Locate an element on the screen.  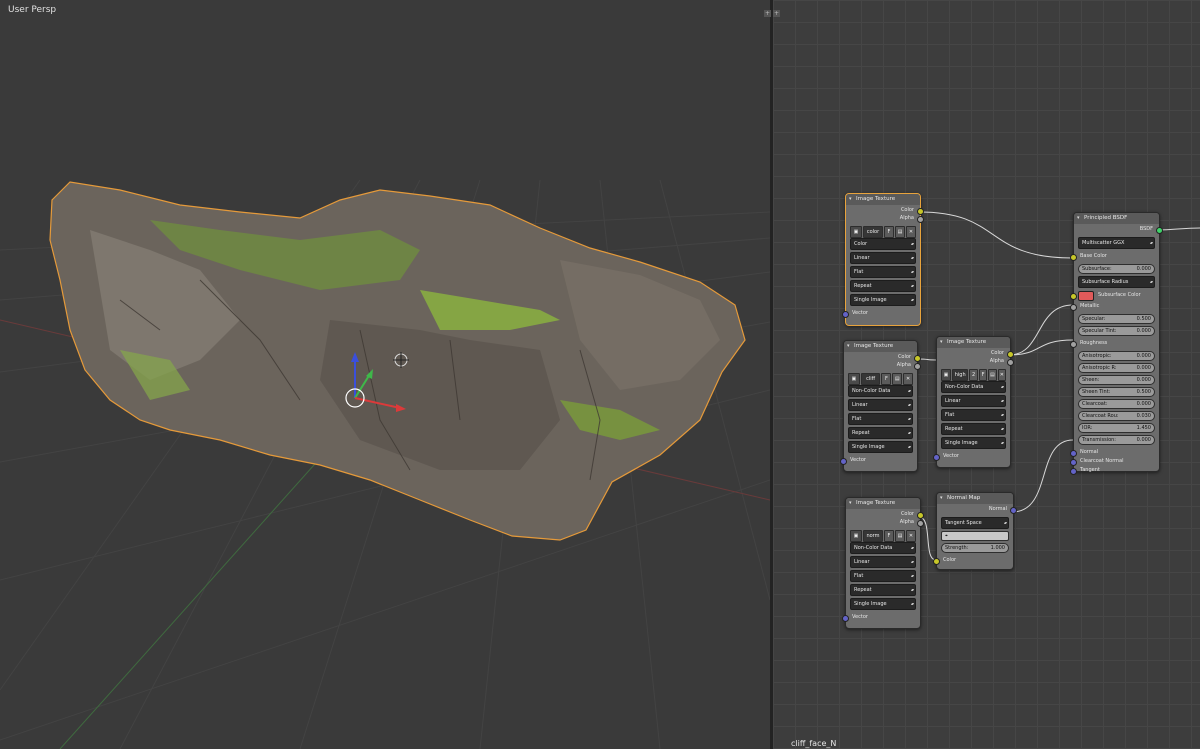
image-selector: ▣ norm F ▤ ✕ is located at coordinates (883, 536).